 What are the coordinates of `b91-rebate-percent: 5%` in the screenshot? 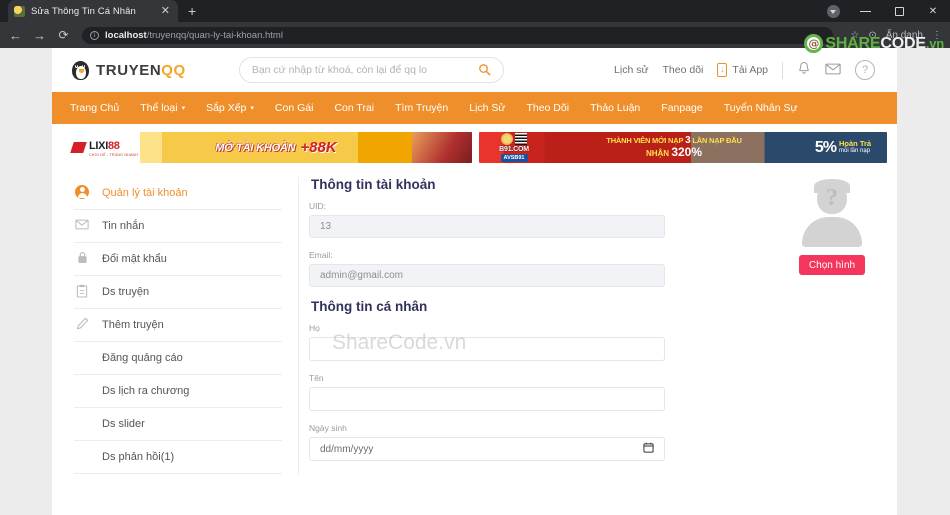 It's located at (825, 147).